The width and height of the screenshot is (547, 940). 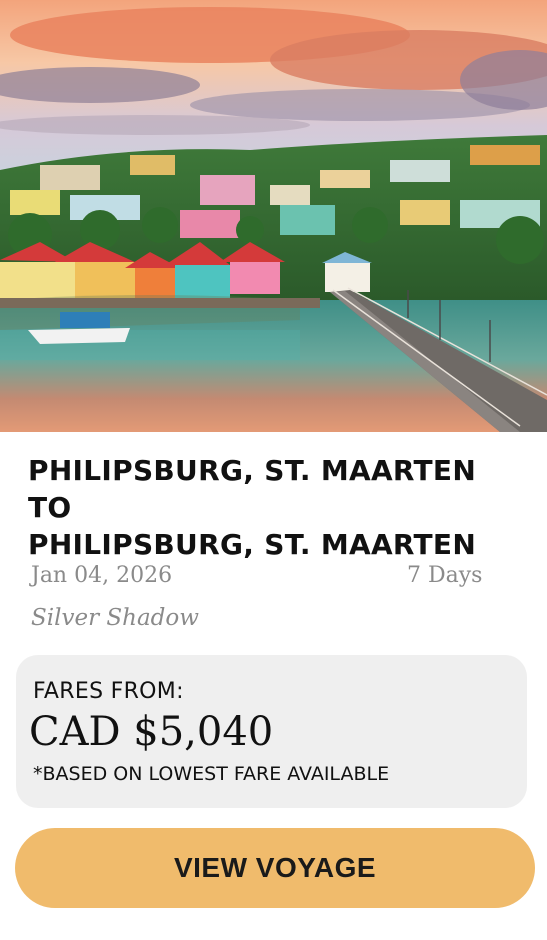 What do you see at coordinates (252, 544) in the screenshot?
I see `voyage-title-line-2: PHILIPSBURG, ST. MAARTEN` at bounding box center [252, 544].